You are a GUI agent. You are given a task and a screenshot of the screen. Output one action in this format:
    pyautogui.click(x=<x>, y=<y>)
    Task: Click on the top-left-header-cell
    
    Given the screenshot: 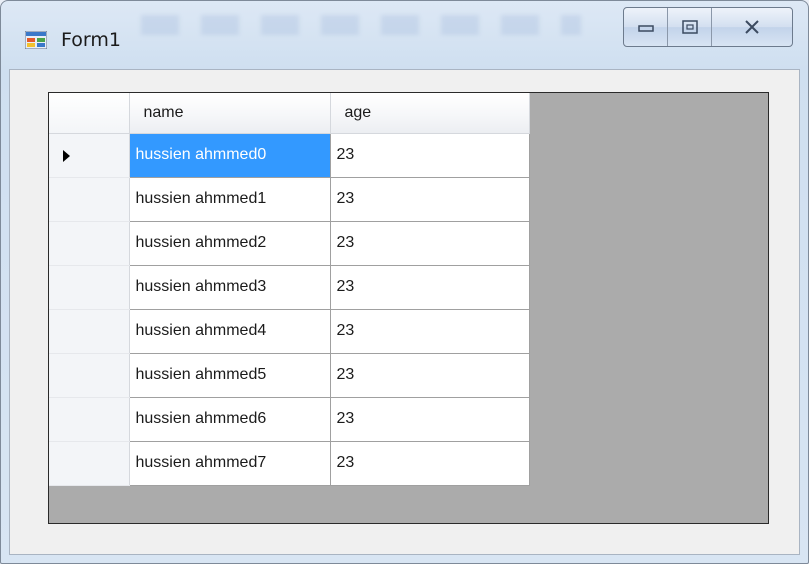 What is the action you would take?
    pyautogui.click(x=89, y=113)
    